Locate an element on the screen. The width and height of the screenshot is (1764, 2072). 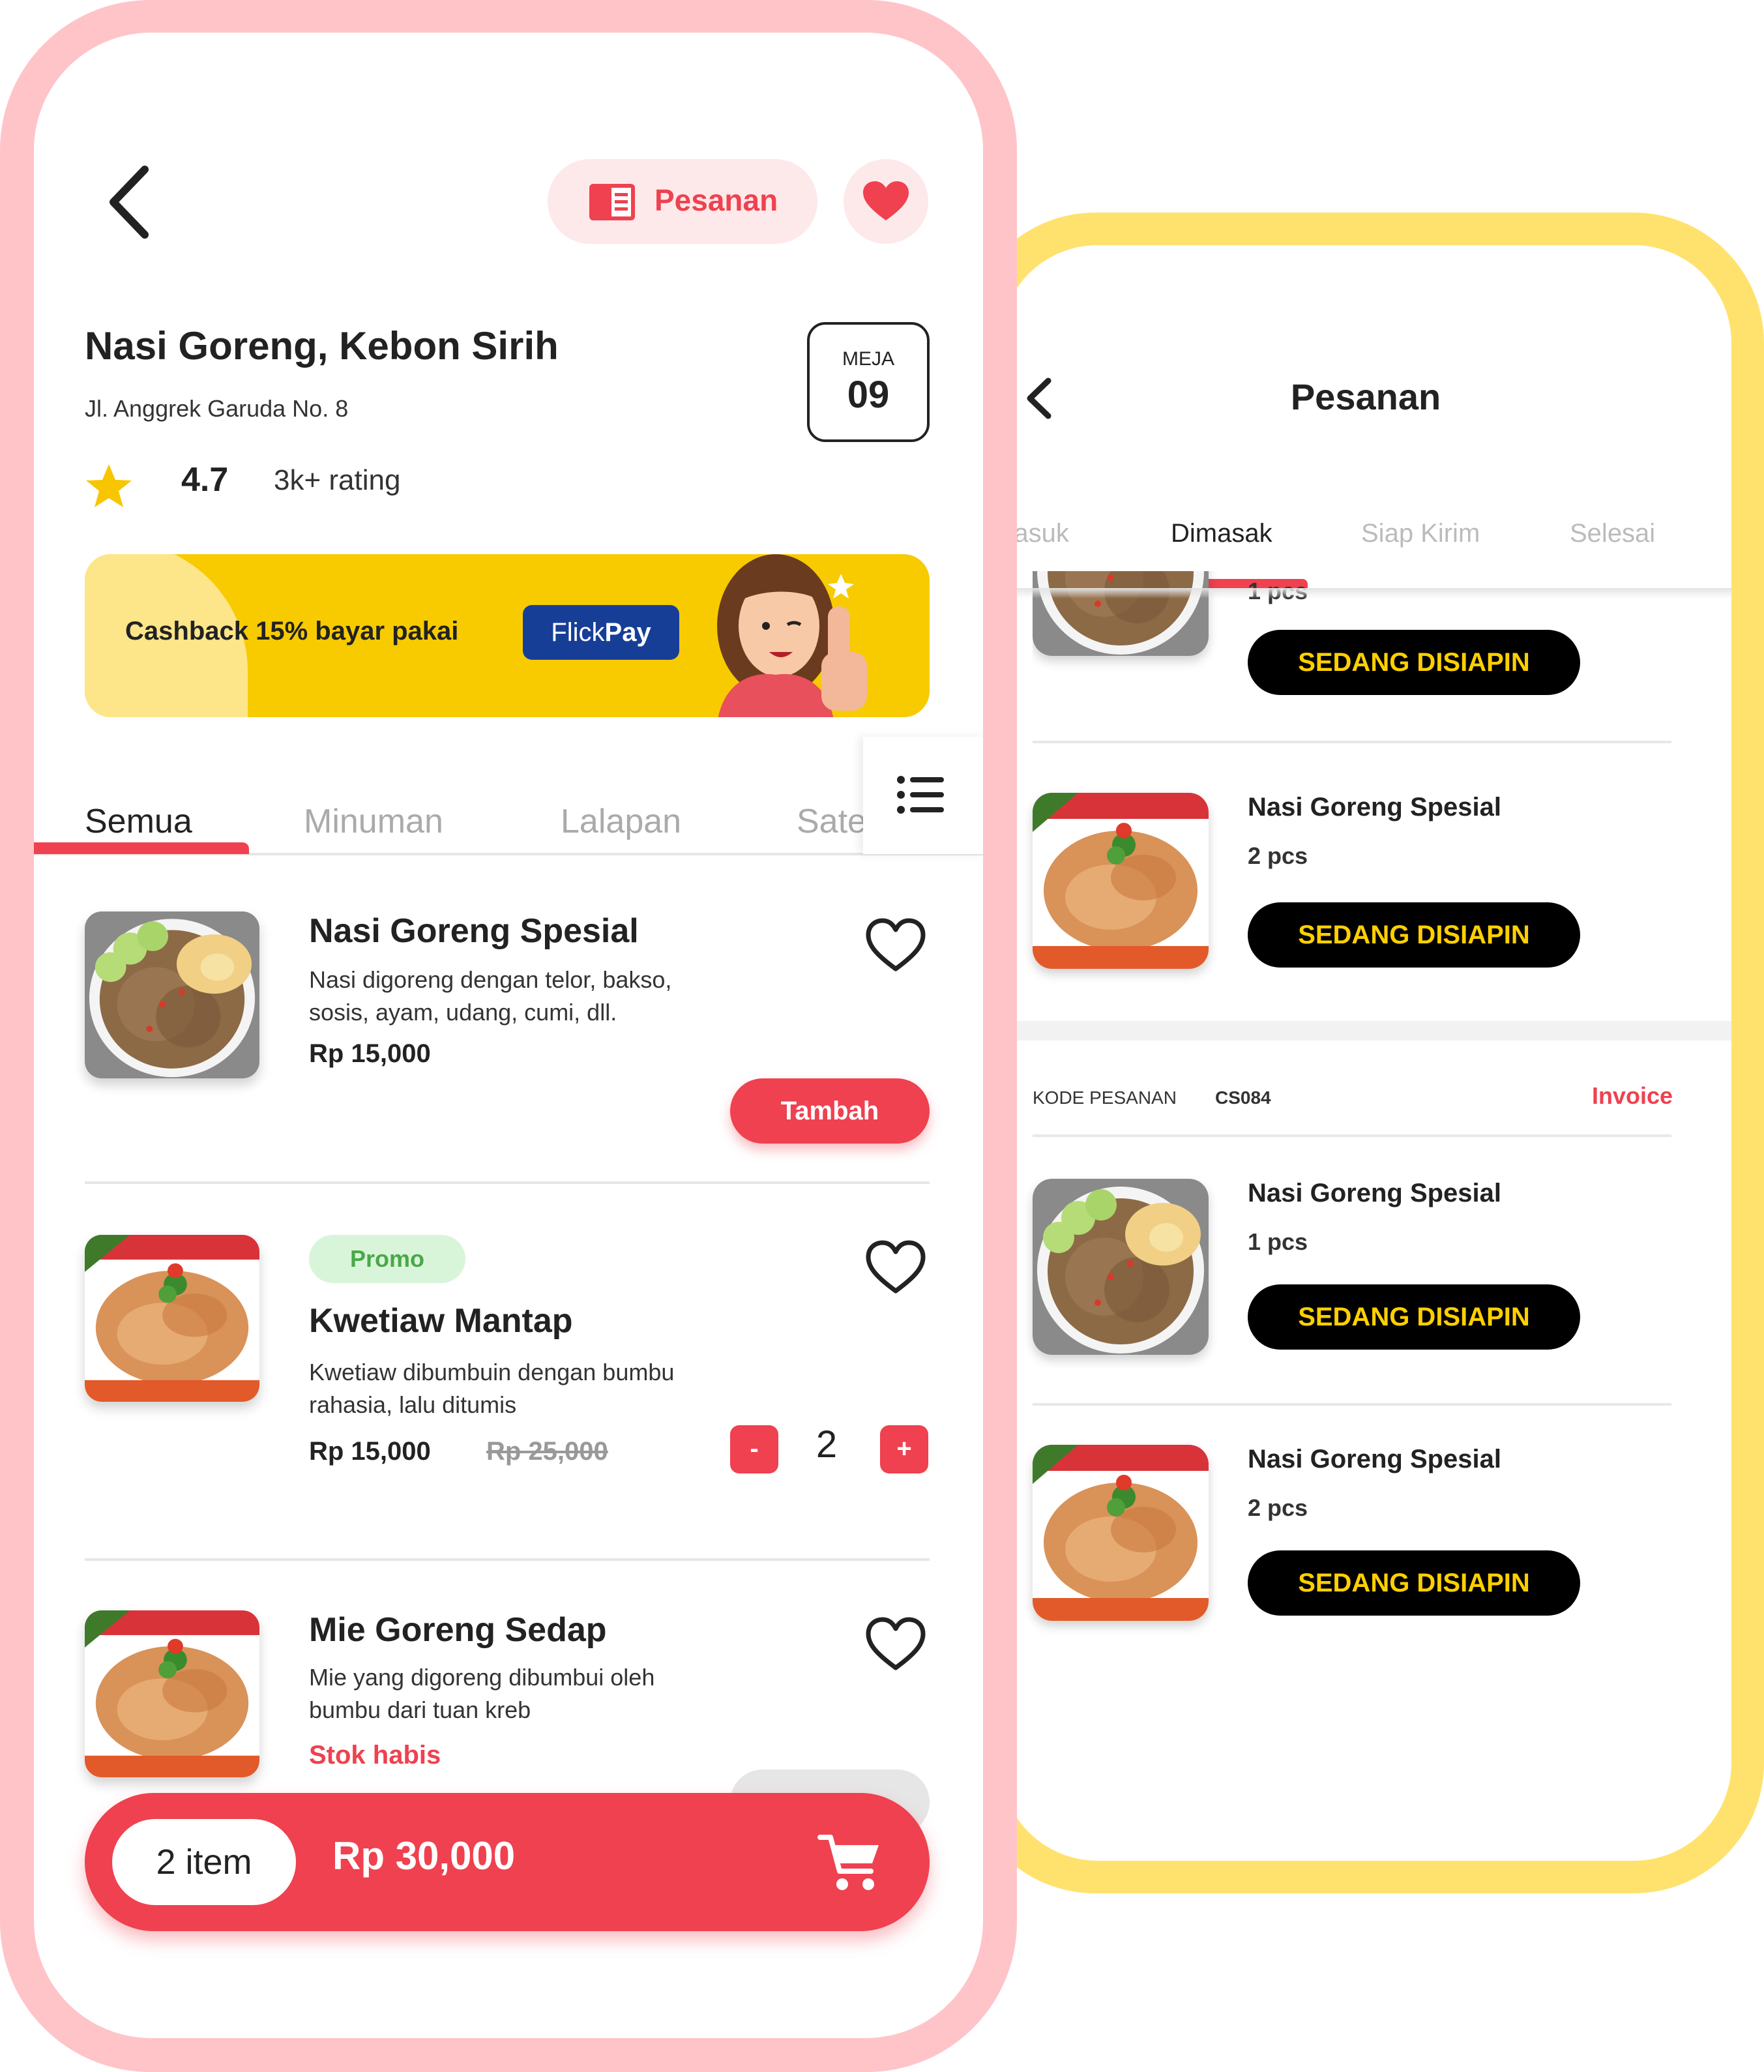
category-tabs: Semua Minuman Lalapan Sate is located at coordinates (508, 802).